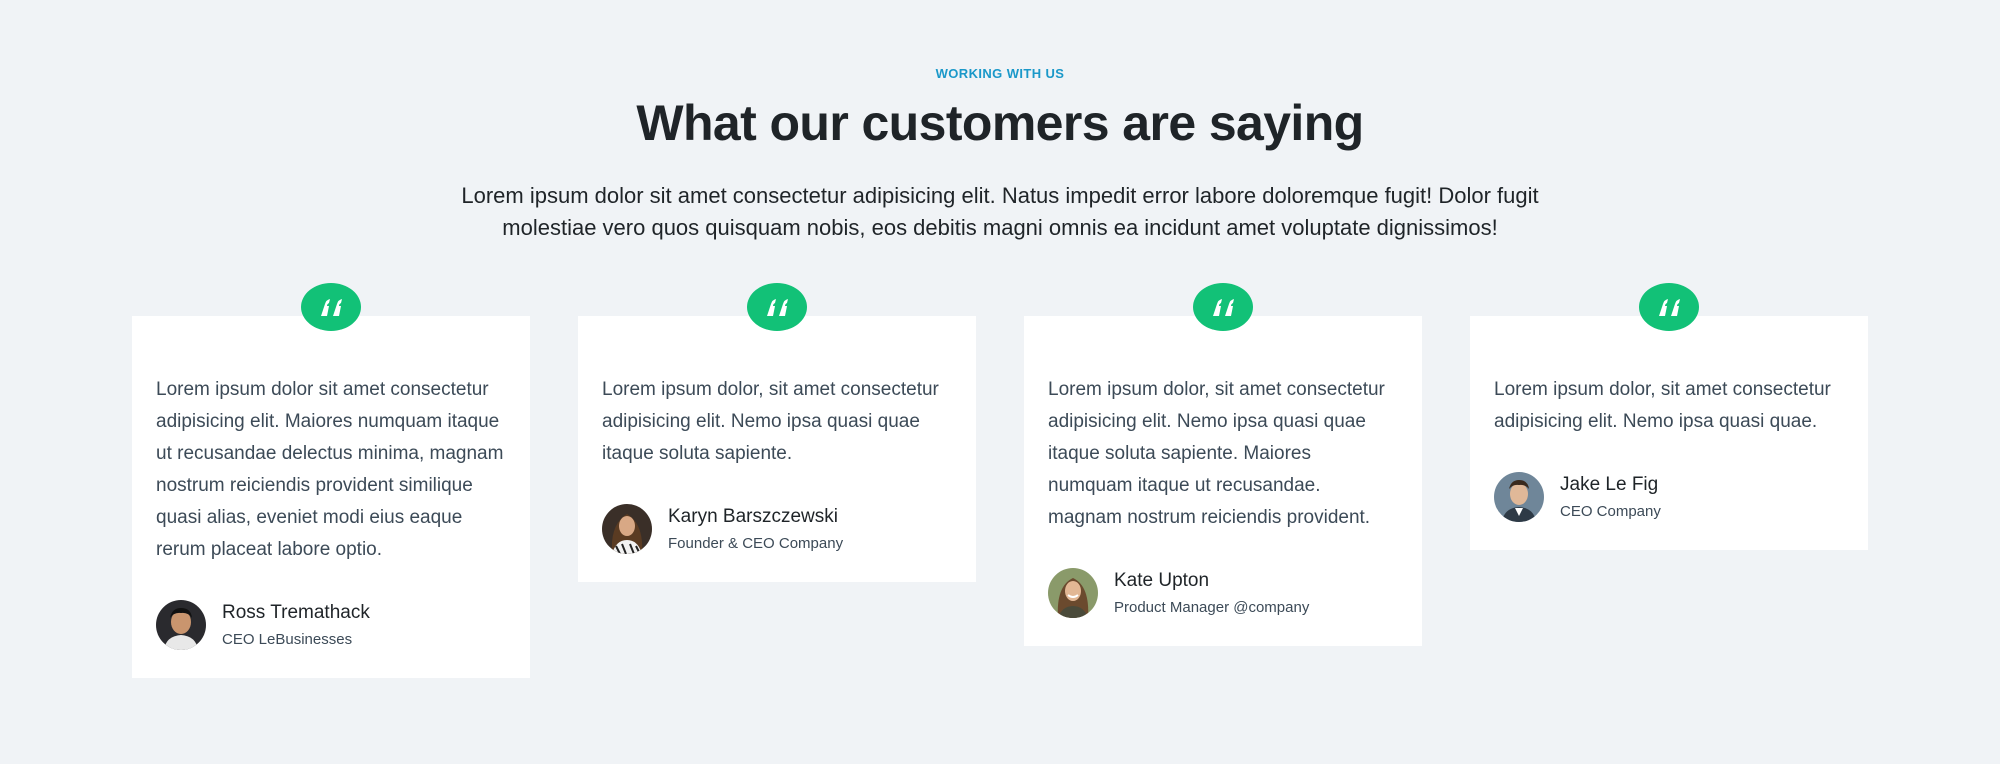 The width and height of the screenshot is (2000, 764). I want to click on testimonial-author: Kate Upton Product Manager @company, so click(1223, 593).